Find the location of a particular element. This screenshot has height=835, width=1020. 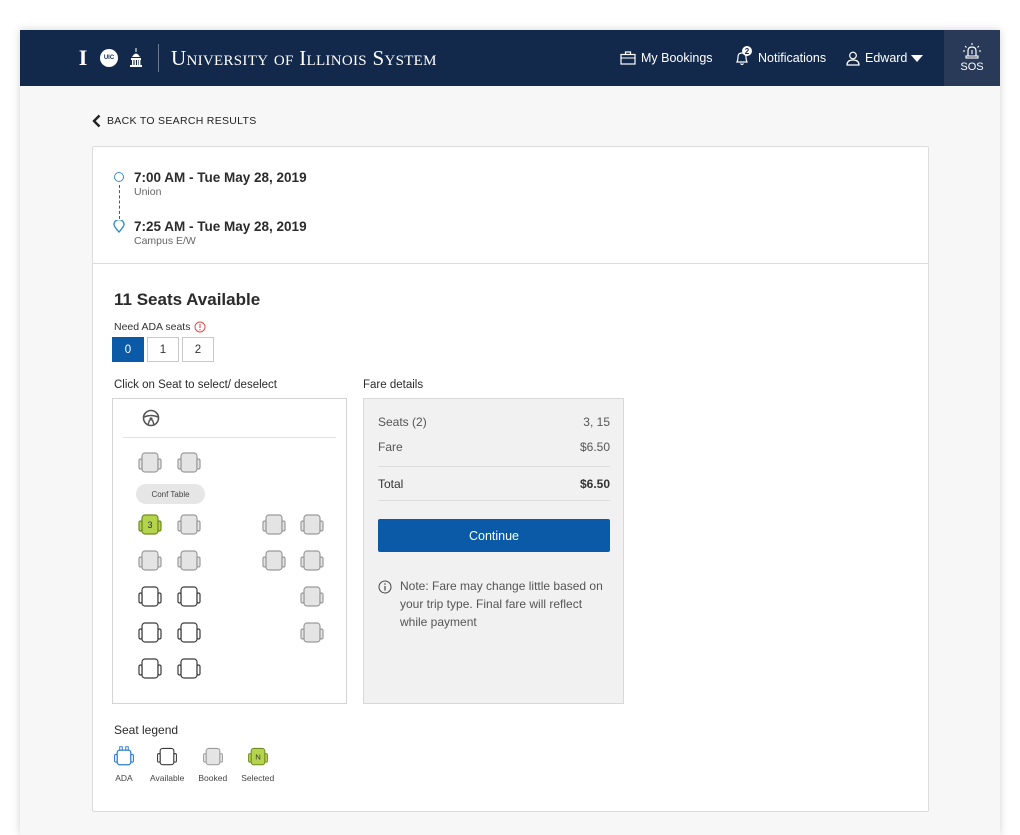

arrival-time: 7:25 AM - Tue May 28, 2019 is located at coordinates (220, 226).